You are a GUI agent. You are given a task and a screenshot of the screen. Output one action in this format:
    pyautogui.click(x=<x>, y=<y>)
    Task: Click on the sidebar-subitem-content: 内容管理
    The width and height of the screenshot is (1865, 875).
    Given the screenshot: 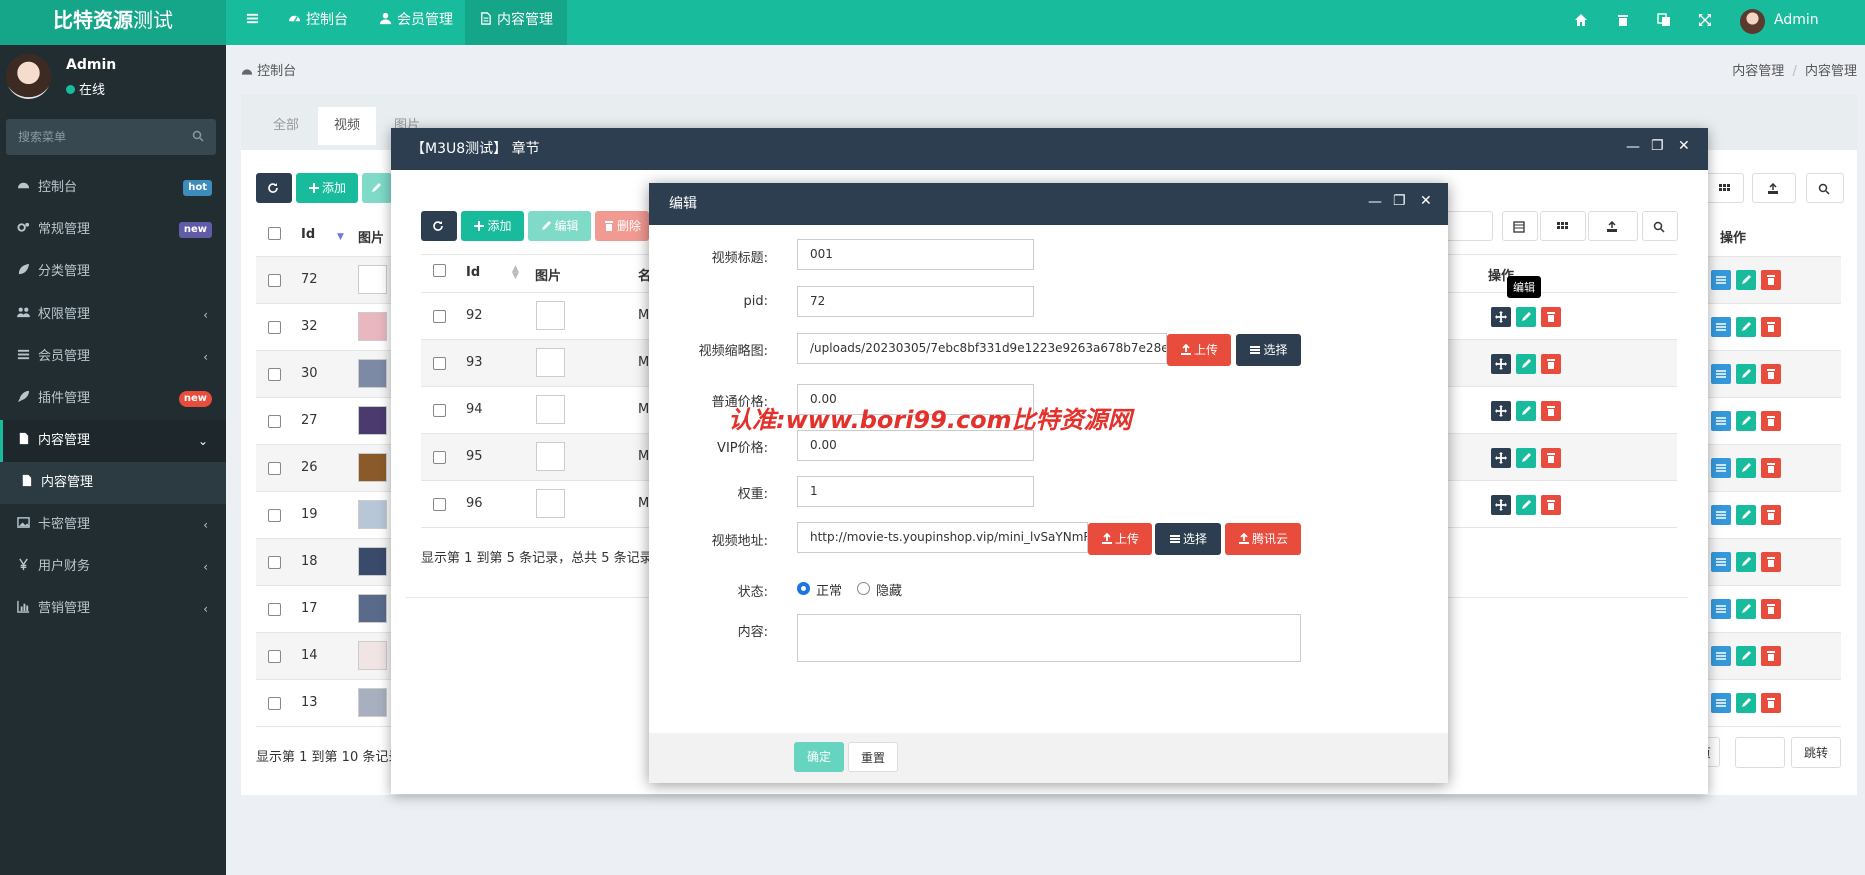 What is the action you would take?
    pyautogui.click(x=113, y=483)
    